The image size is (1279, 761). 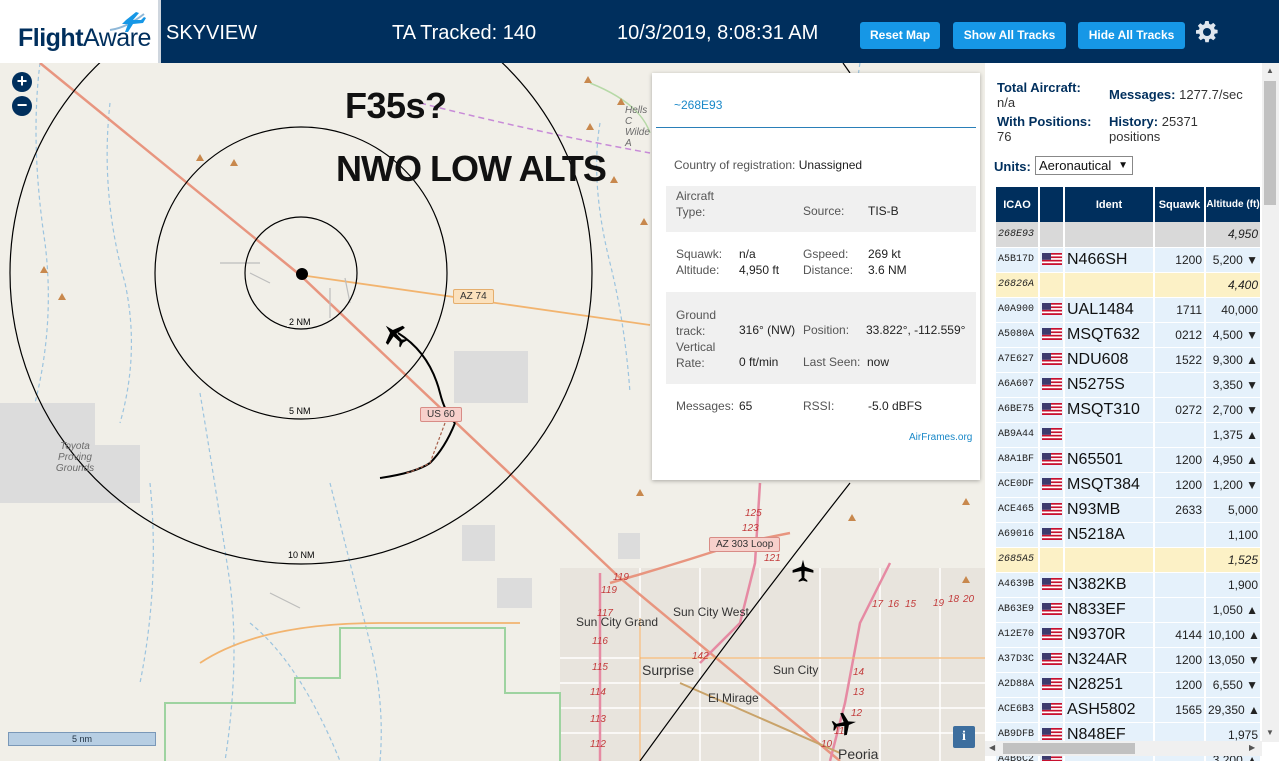 I want to click on table-row: A2D88A N28251 1200 6,550 ▼, so click(x=1129, y=685).